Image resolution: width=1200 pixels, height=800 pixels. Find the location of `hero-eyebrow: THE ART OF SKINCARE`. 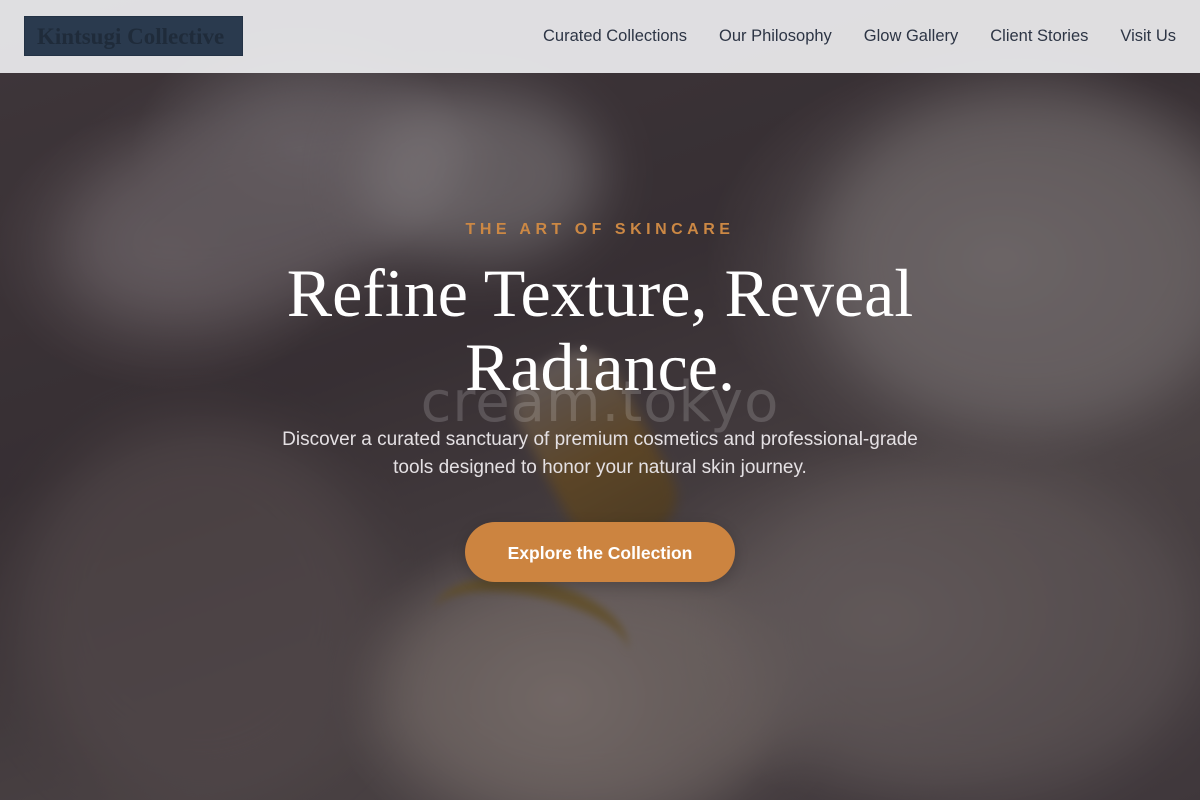

hero-eyebrow: THE ART OF SKINCARE is located at coordinates (600, 229).